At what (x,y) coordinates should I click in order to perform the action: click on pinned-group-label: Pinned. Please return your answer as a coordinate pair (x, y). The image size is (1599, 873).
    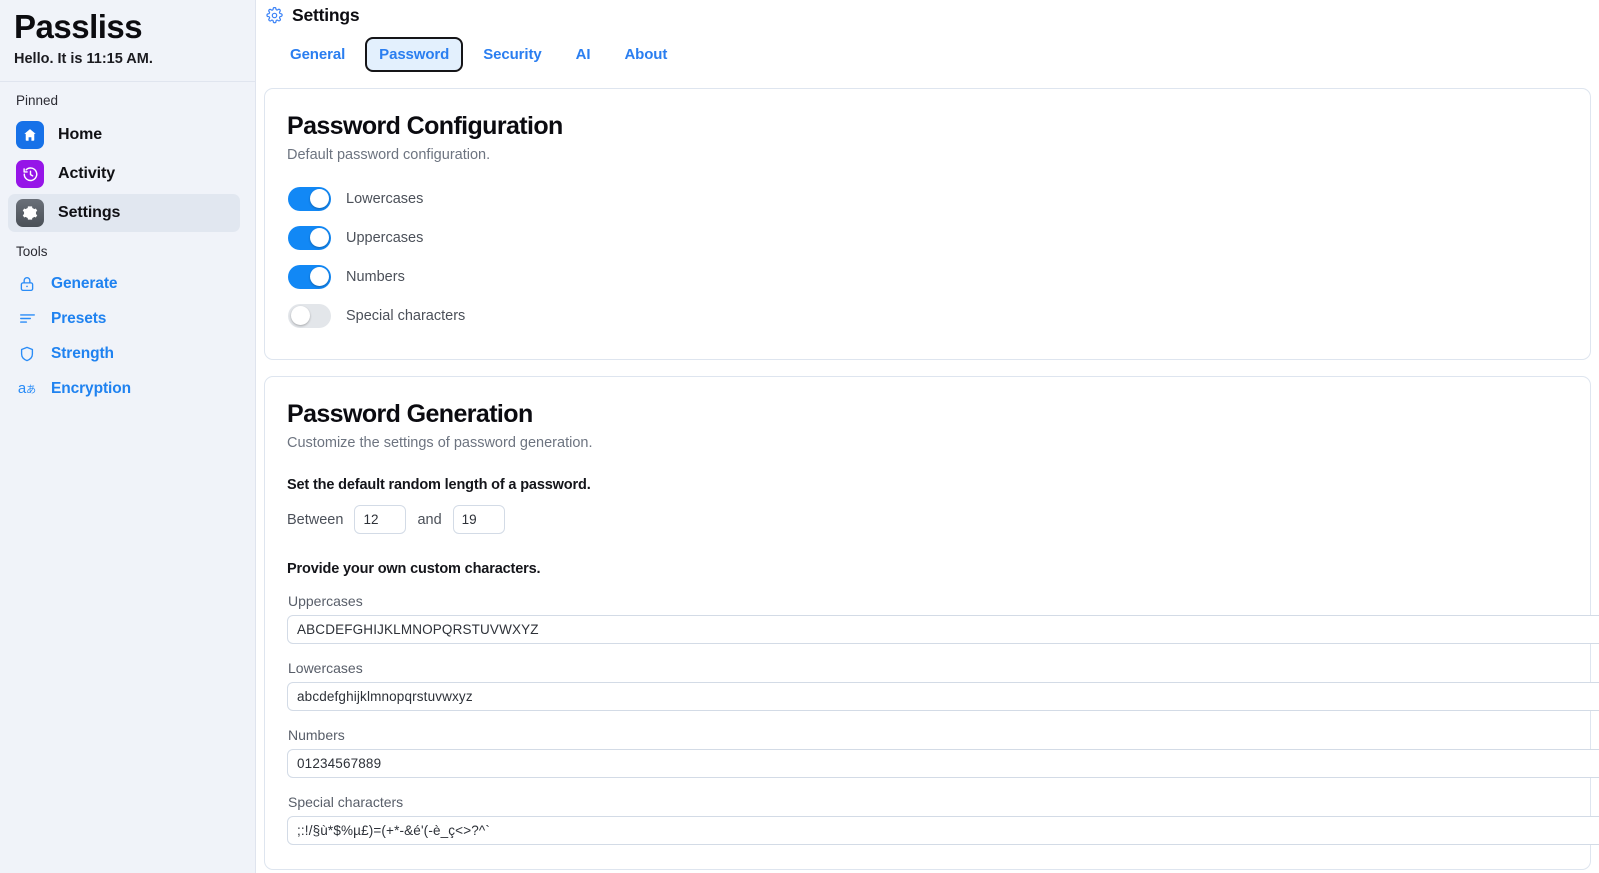
    Looking at the image, I should click on (37, 100).